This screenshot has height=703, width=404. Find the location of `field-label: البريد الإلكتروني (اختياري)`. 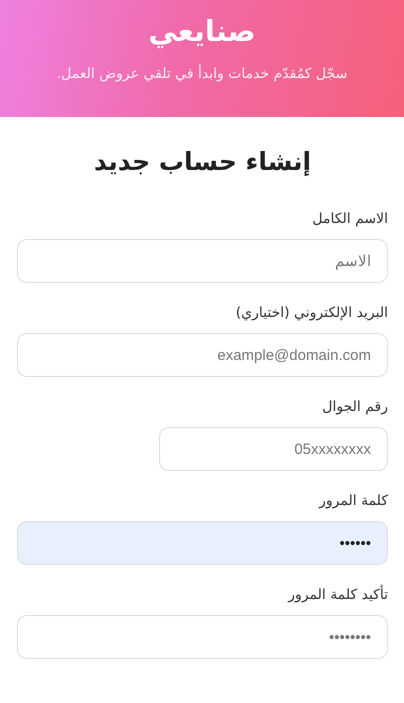

field-label: البريد الإلكتروني (اختياري) is located at coordinates (312, 313).